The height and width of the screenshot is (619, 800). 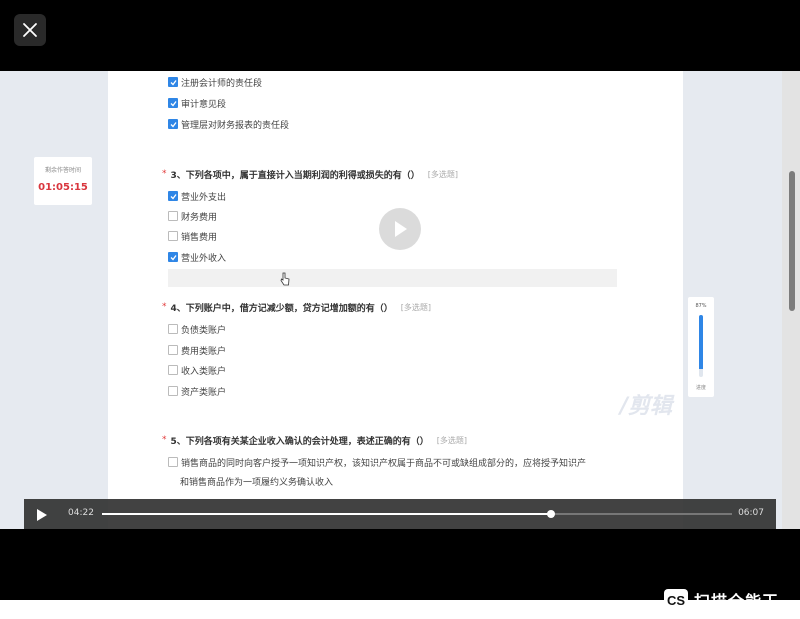 What do you see at coordinates (285, 279) in the screenshot?
I see `hand-cursor-icon` at bounding box center [285, 279].